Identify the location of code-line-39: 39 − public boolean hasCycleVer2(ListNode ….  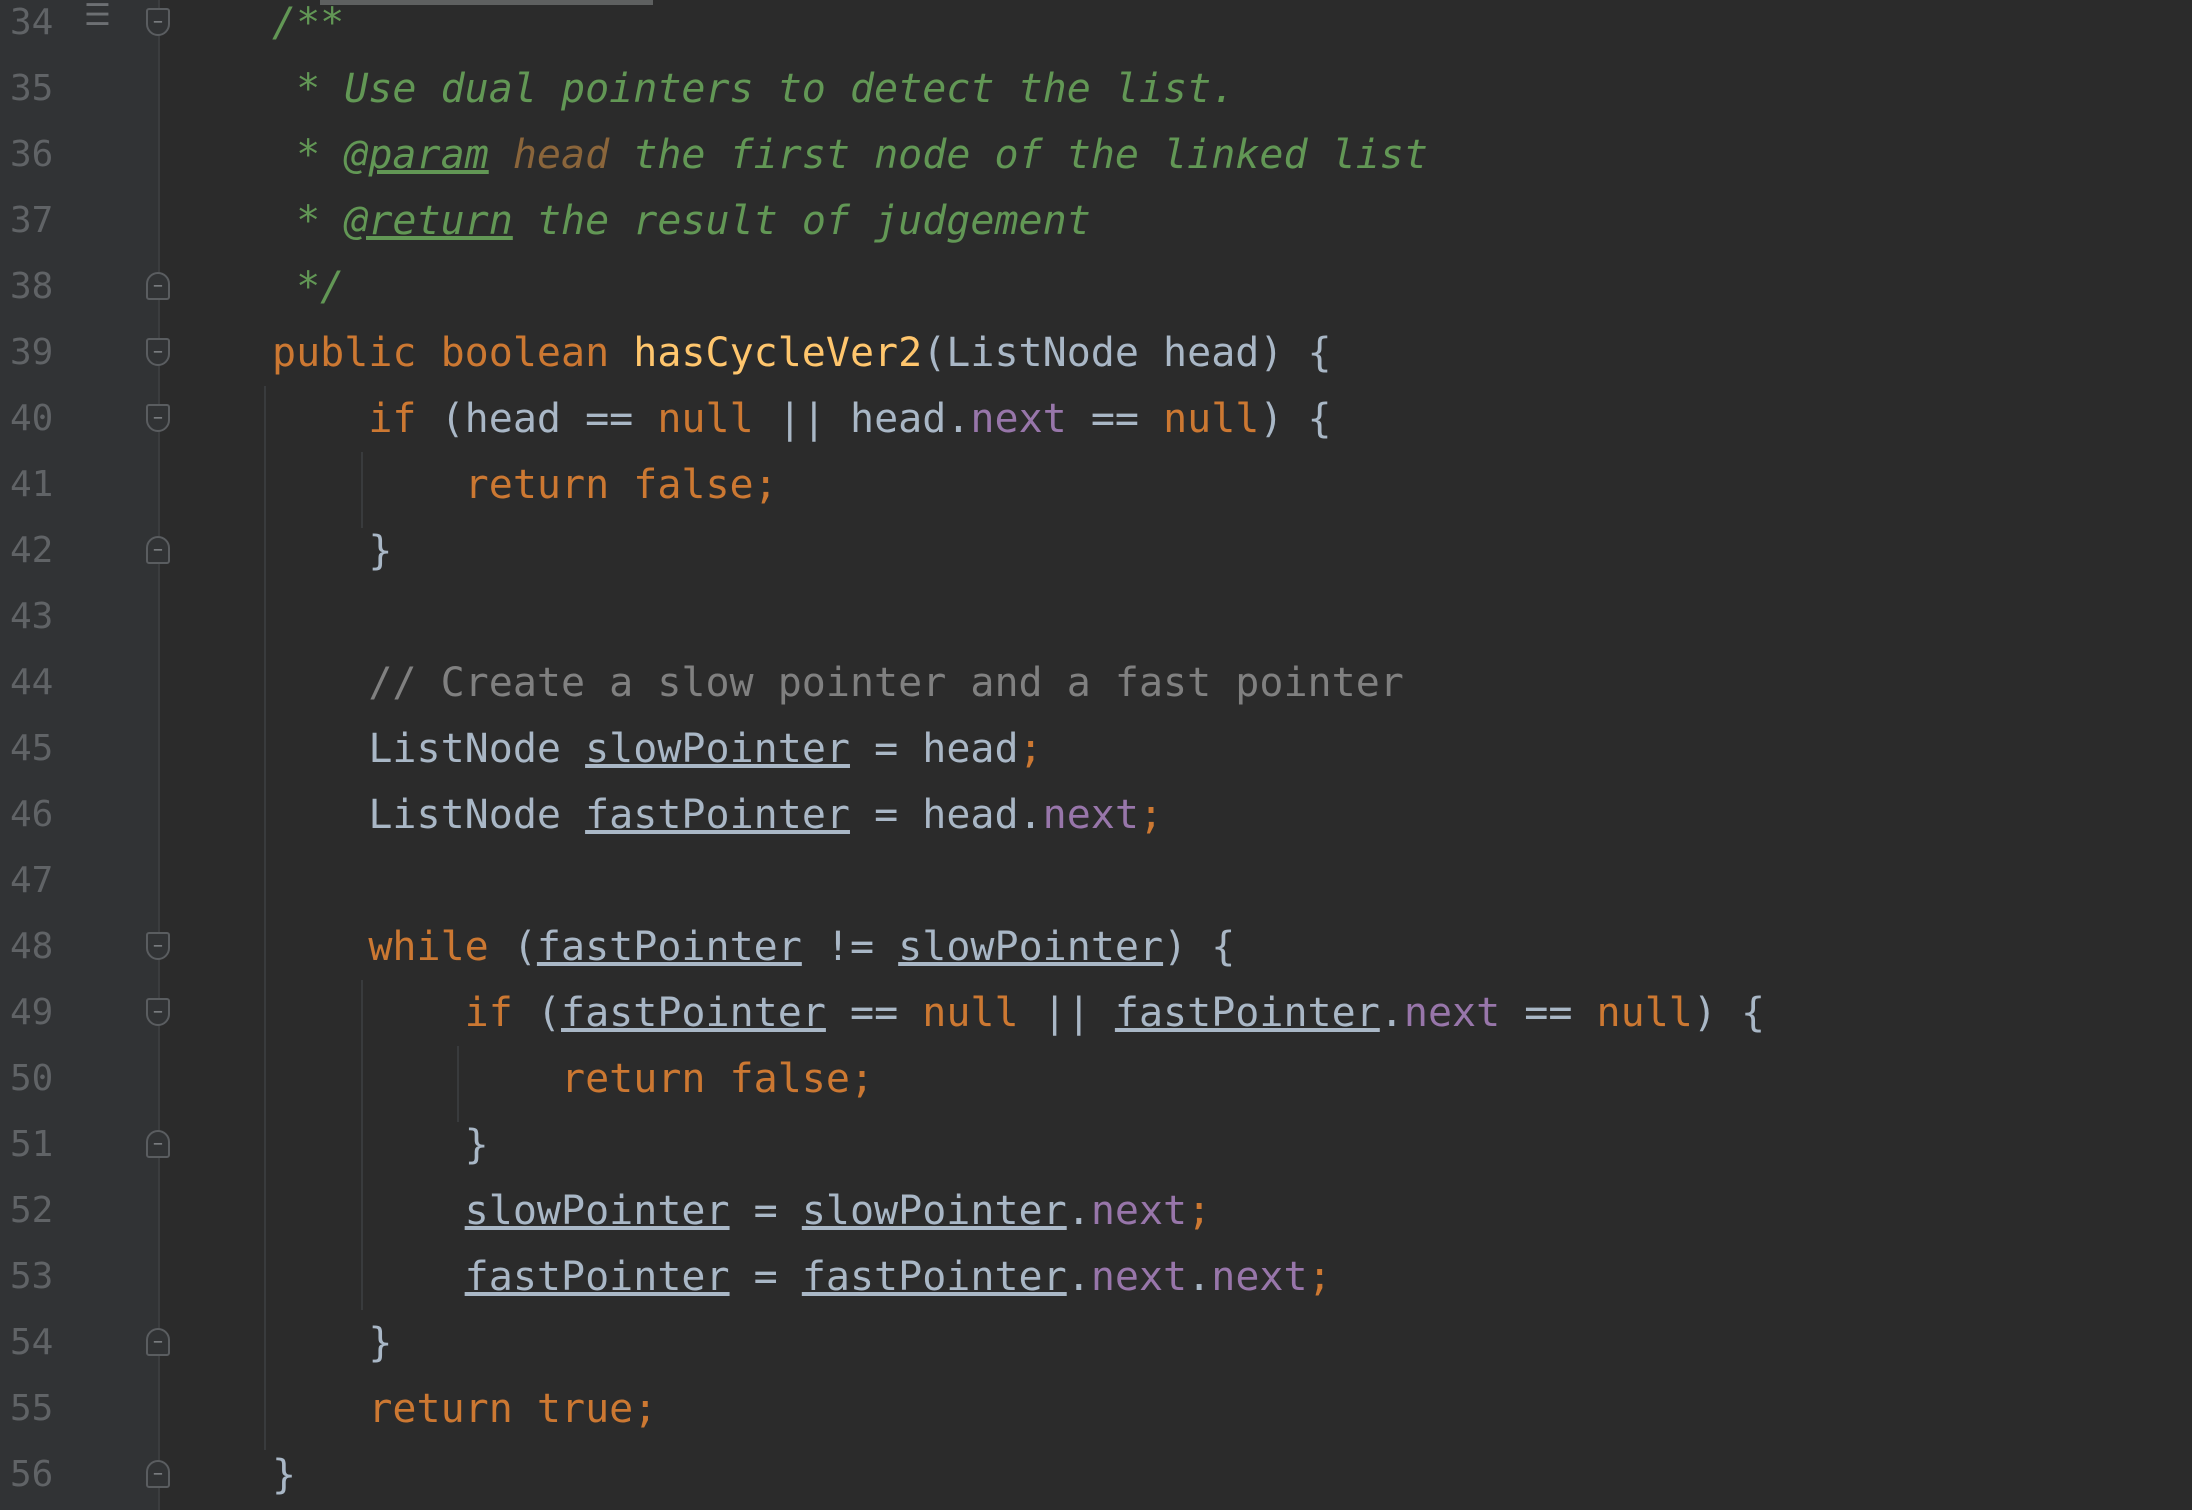
(1096, 353).